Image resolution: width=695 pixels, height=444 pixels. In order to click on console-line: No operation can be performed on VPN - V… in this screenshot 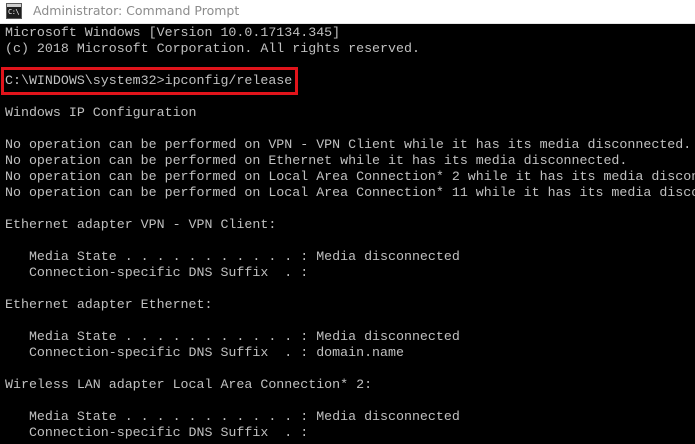, I will do `click(348, 144)`.